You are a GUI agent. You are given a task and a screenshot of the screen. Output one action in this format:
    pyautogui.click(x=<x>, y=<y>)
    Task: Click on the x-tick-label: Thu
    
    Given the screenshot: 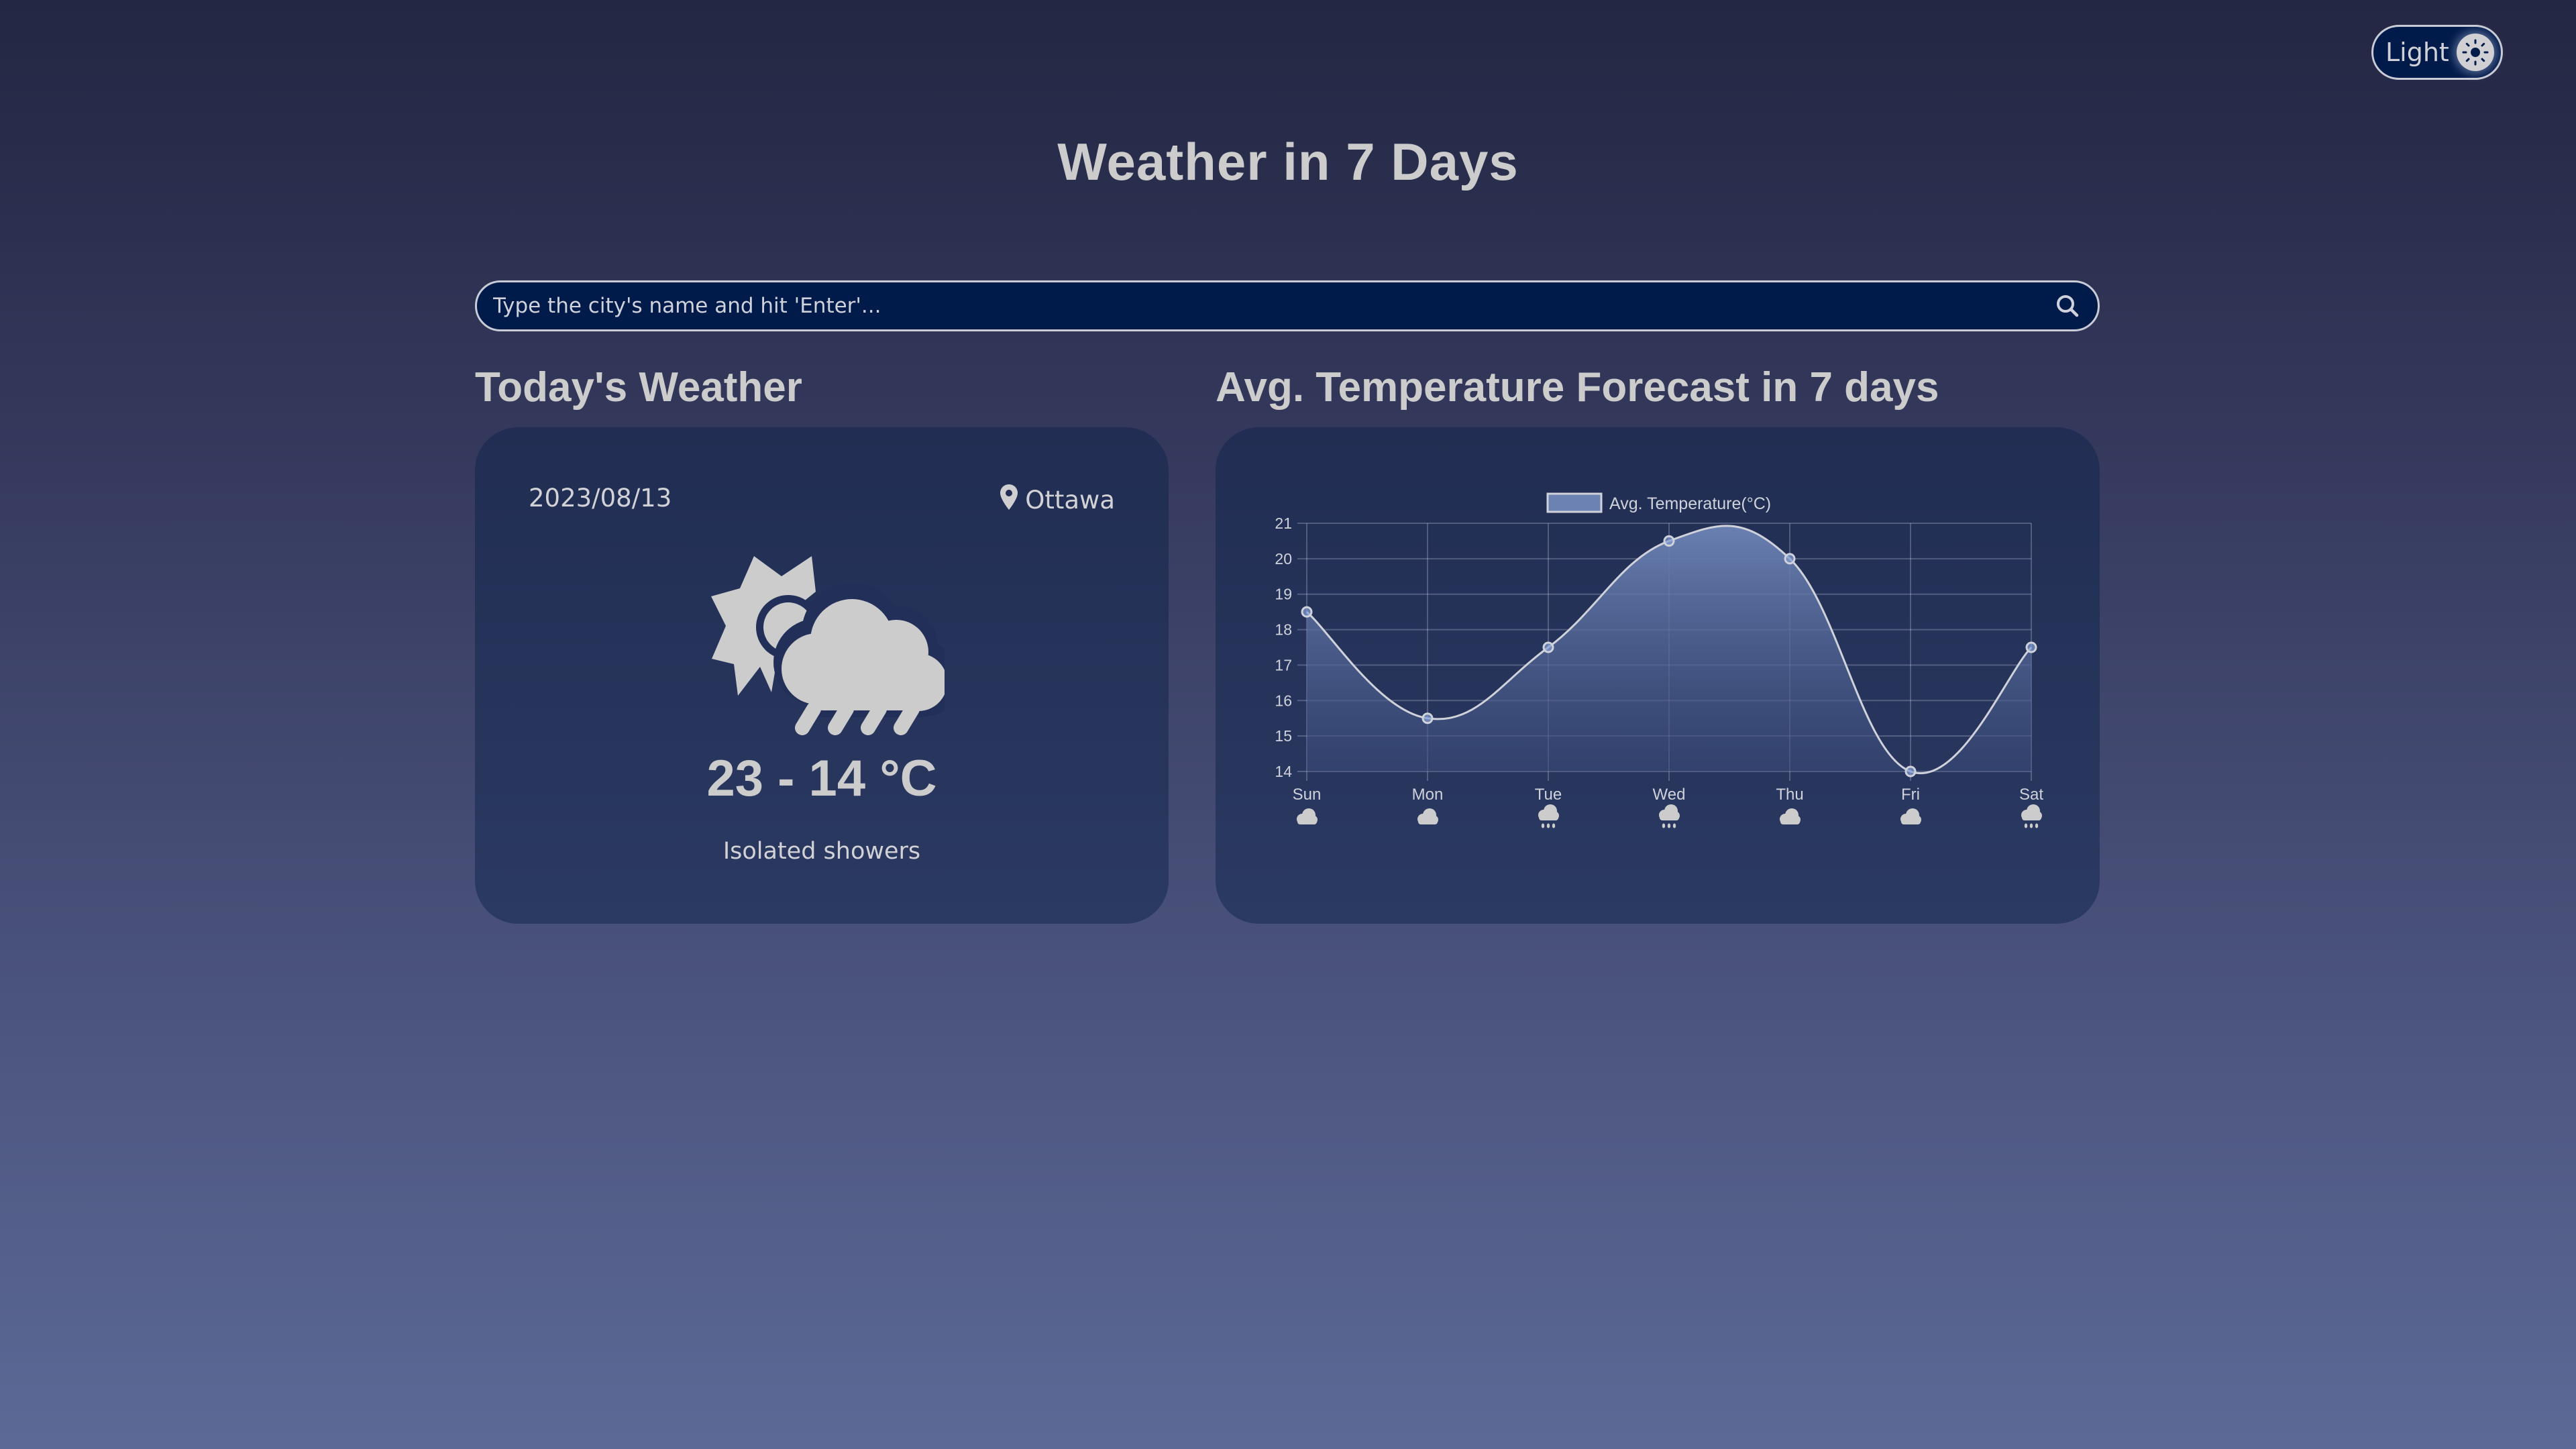 What is the action you would take?
    pyautogui.click(x=1789, y=795)
    